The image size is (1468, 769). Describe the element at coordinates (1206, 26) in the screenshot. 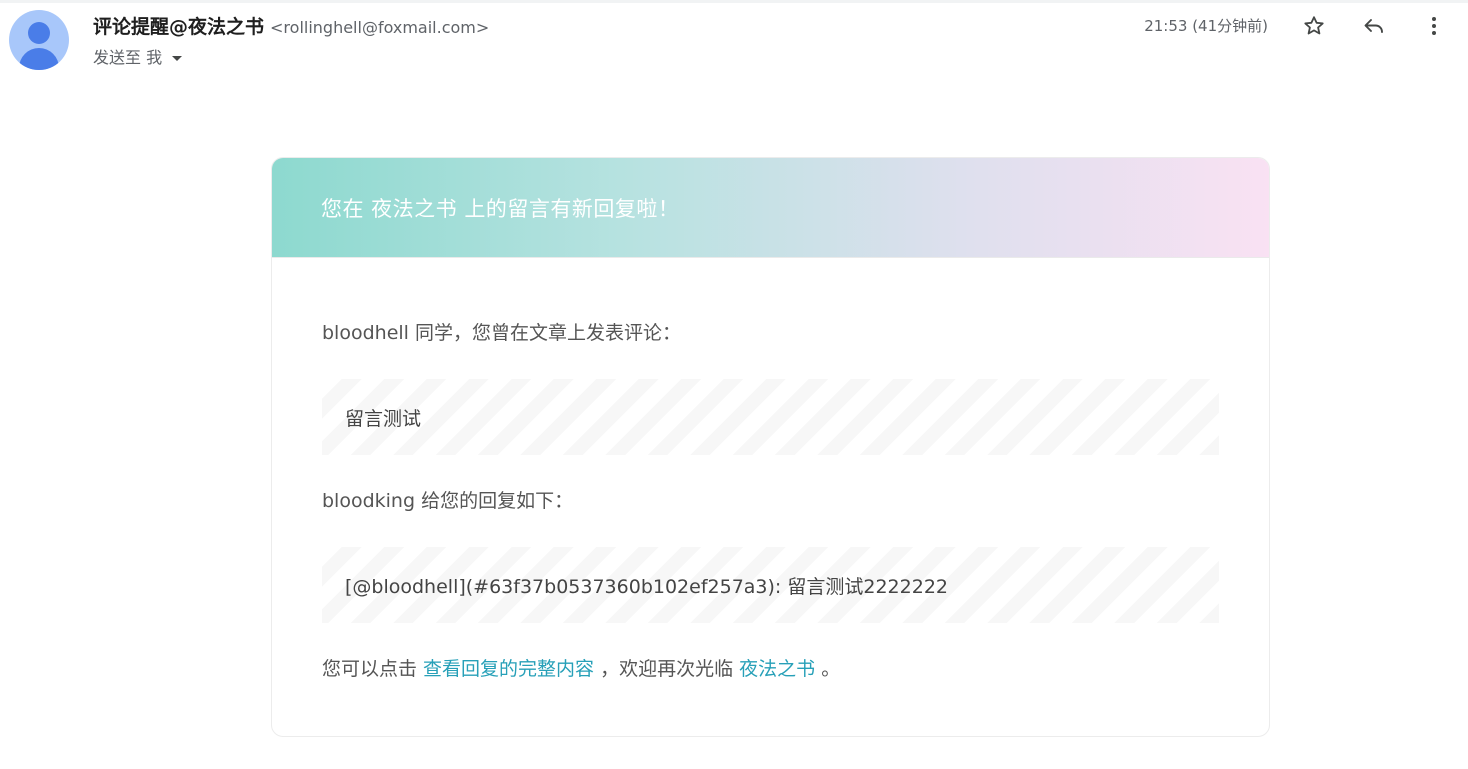

I see `message-time: 21:53 (41分钟前)` at that location.